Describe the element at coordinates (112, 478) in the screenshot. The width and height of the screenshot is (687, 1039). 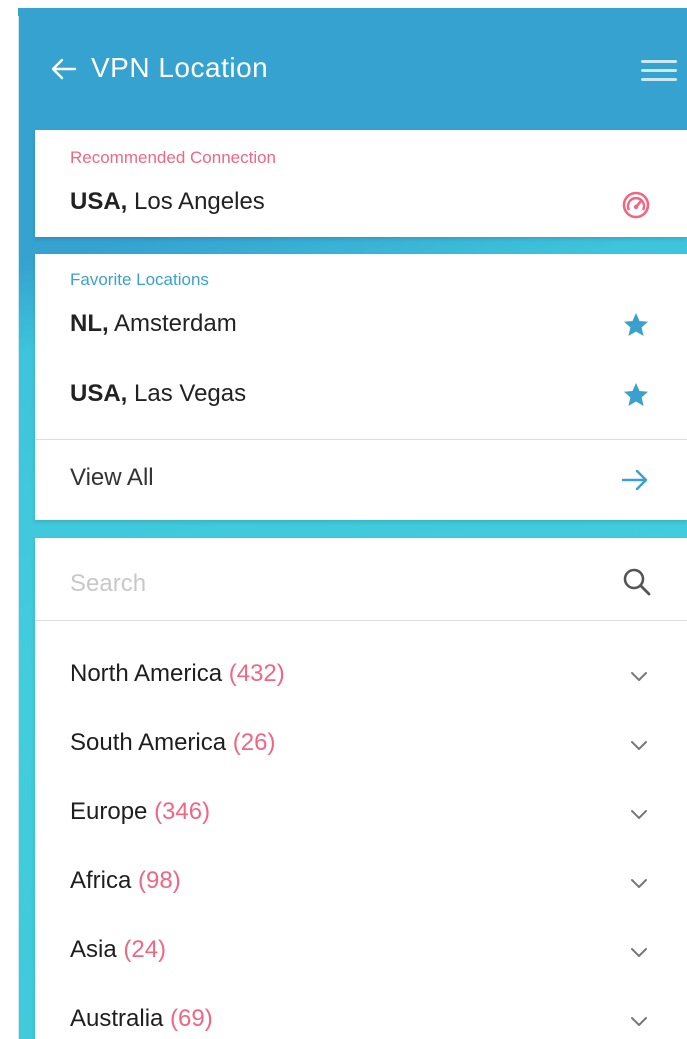
I see `view-all-link: View All` at that location.